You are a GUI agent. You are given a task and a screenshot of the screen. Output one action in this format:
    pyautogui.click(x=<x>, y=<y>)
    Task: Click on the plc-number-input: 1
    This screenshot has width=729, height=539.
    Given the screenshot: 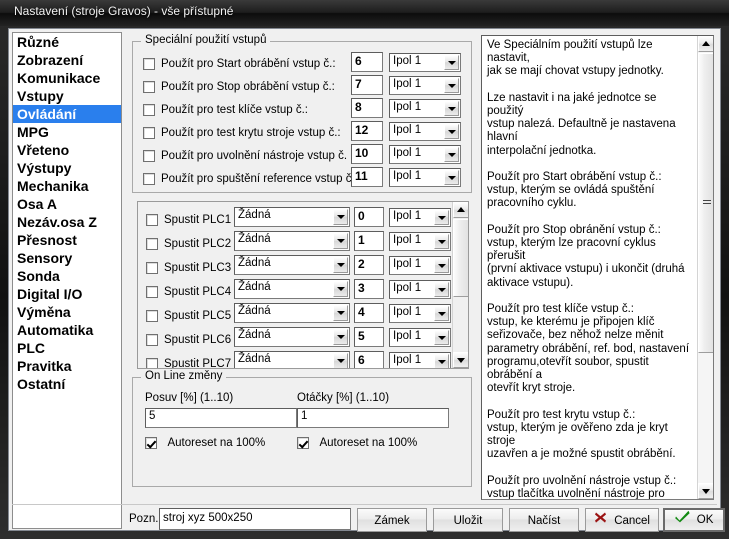 What is the action you would take?
    pyautogui.click(x=369, y=241)
    